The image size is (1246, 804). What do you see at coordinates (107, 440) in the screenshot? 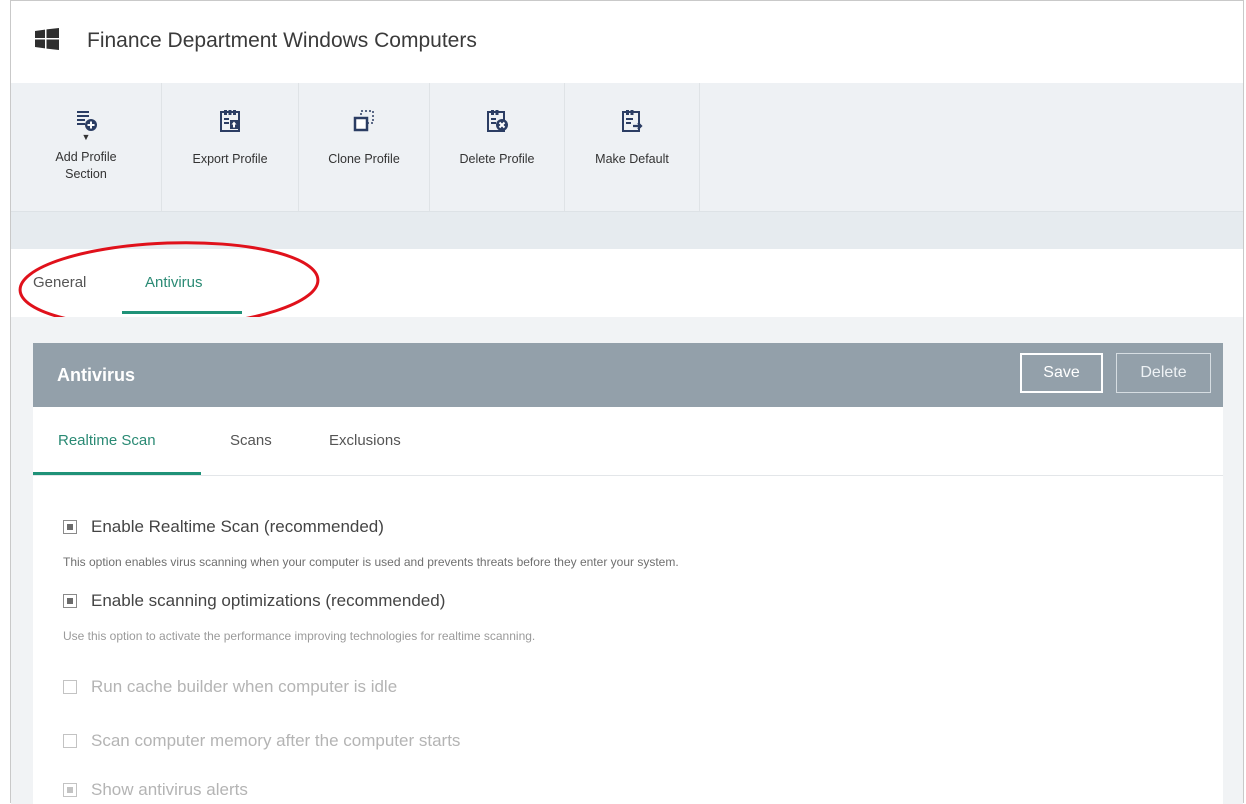
I see `tab-realtime-scan: Realtime Scan` at bounding box center [107, 440].